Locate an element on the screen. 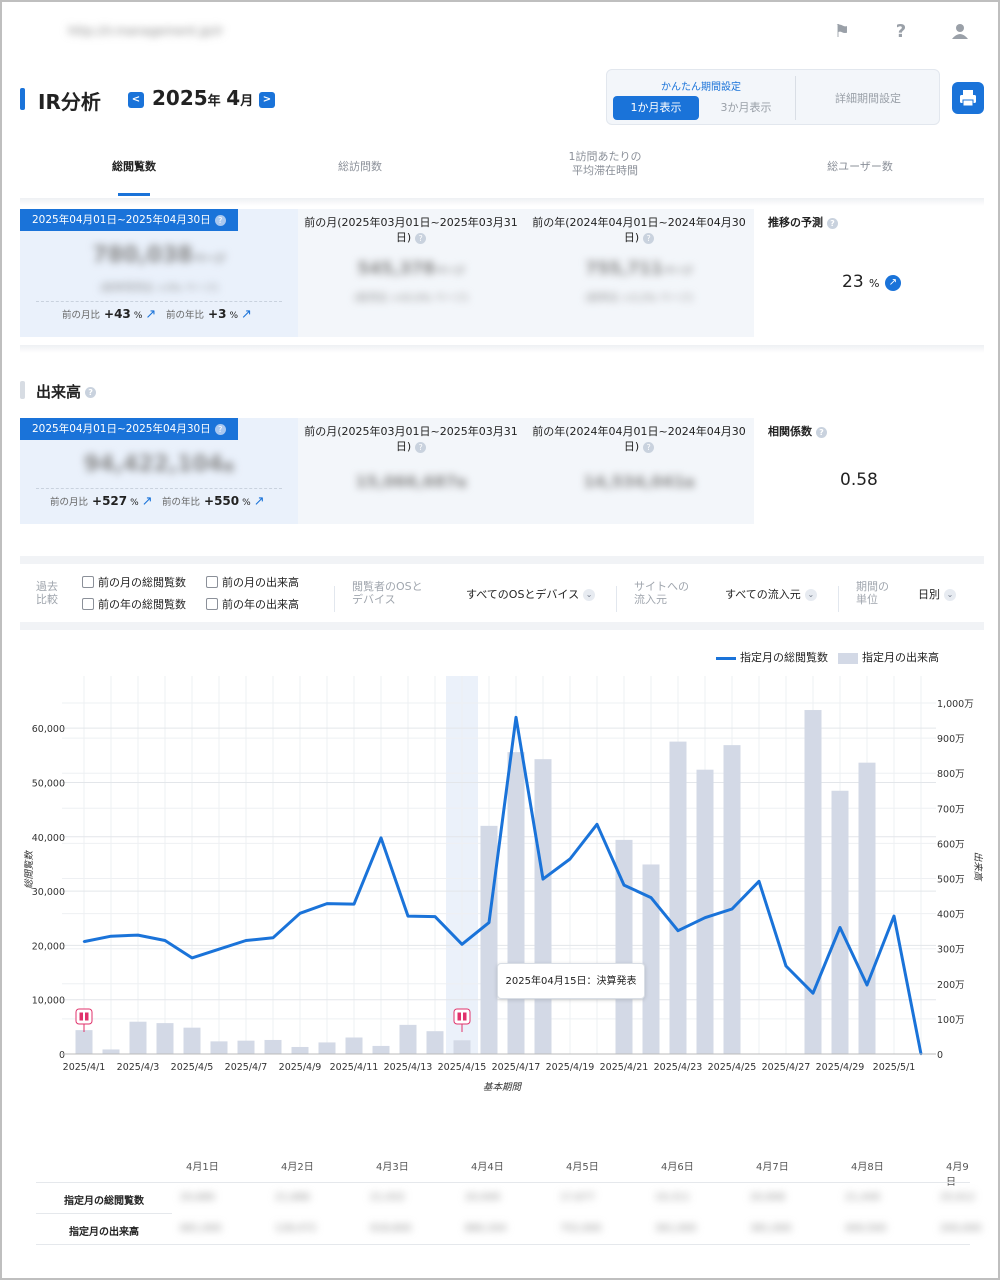  tabs-divider is located at coordinates (502, 202).